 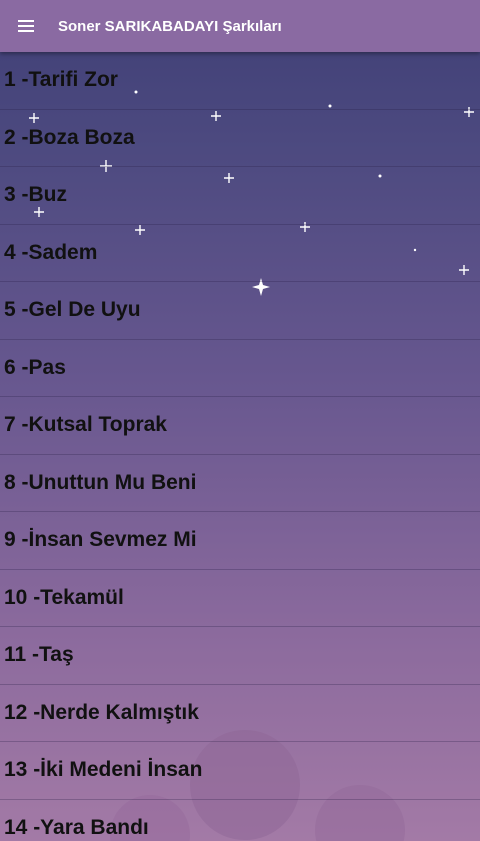 I want to click on song-label: 4 -Sadem, so click(x=51, y=252).